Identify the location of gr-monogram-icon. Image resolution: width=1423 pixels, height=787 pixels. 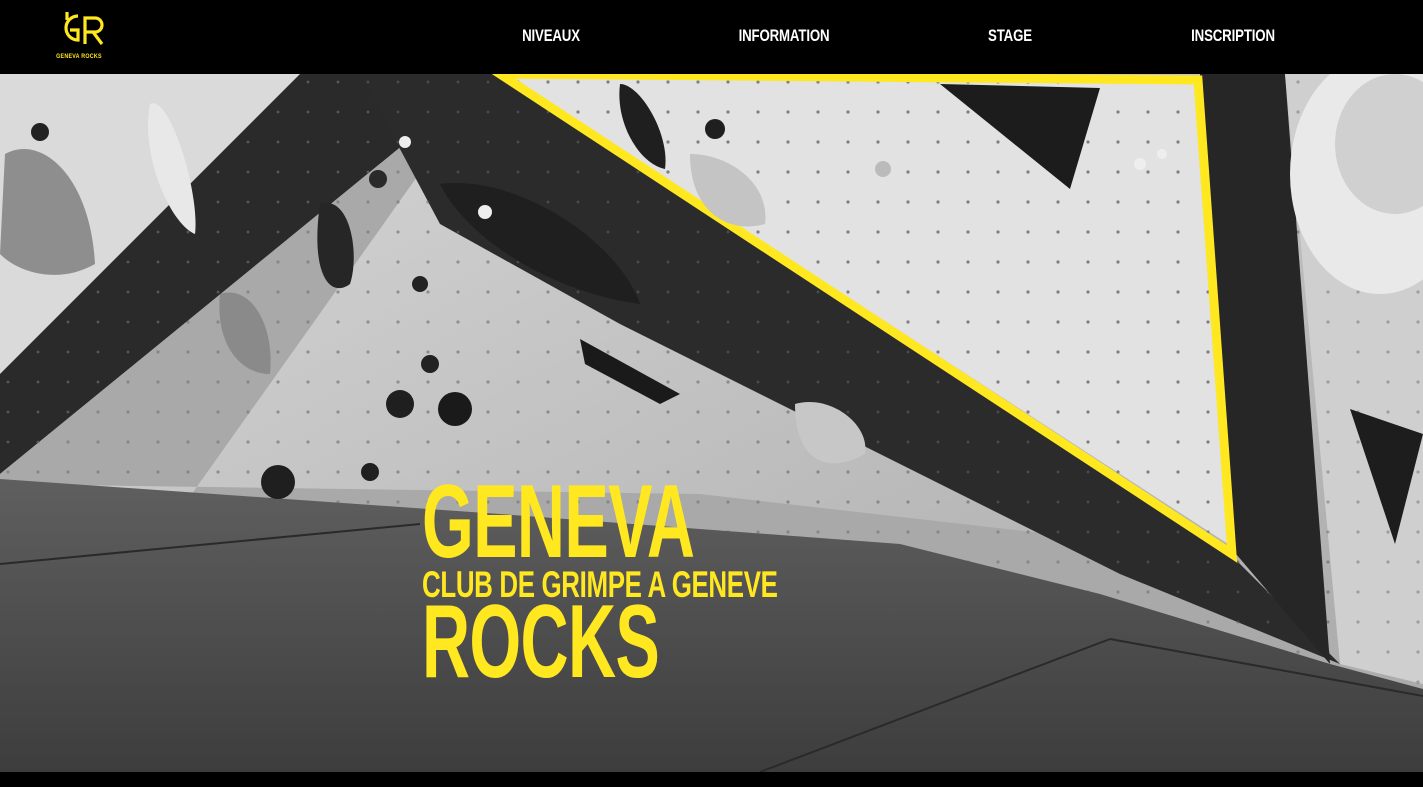
(84, 28).